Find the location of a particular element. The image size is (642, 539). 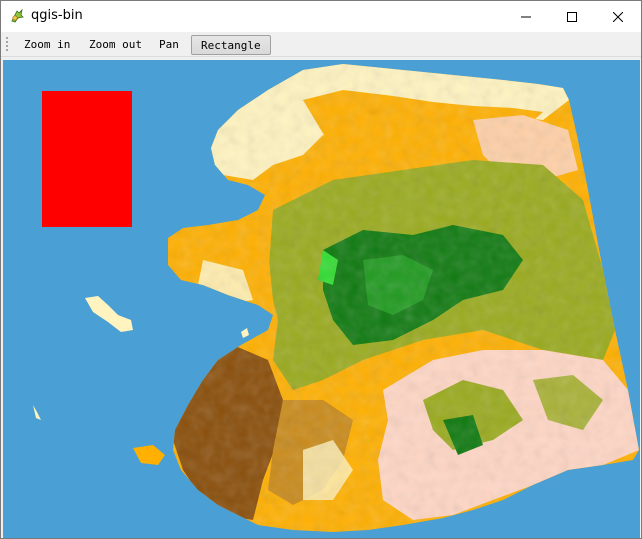

pan-button: Pan is located at coordinates (169, 45).